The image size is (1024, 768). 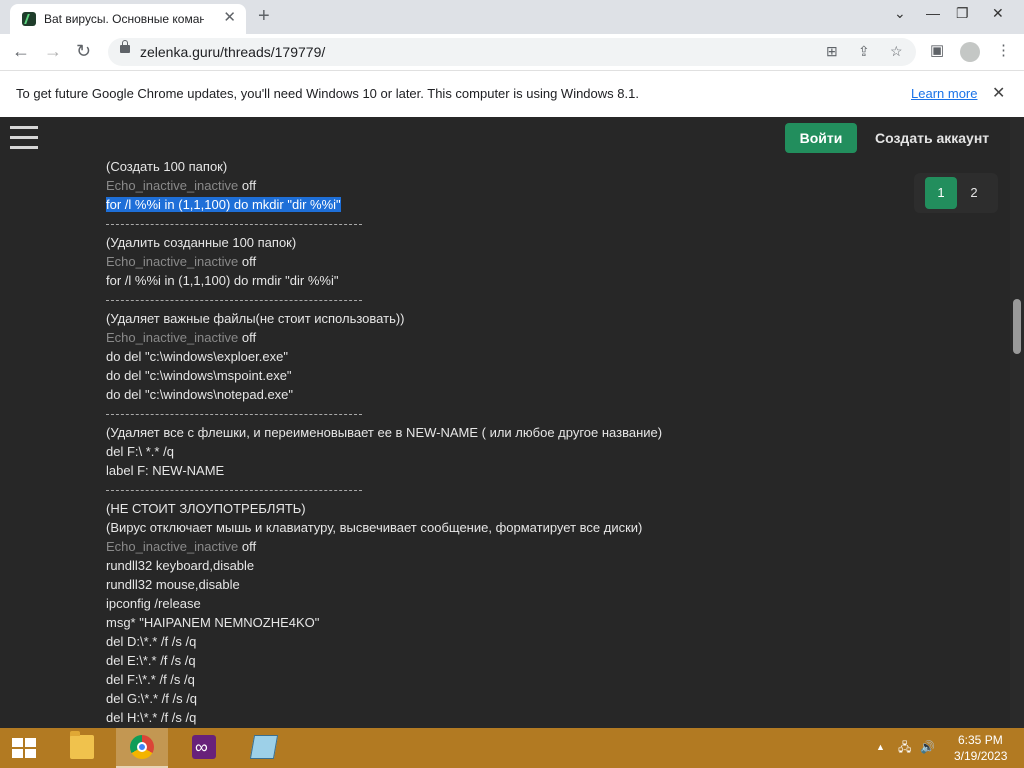 I want to click on code-line: del F:\*.* /f /s /q, so click(x=150, y=679).